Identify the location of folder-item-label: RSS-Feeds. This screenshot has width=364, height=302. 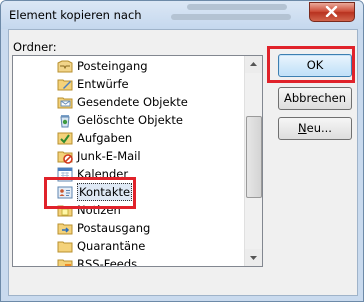
(107, 262).